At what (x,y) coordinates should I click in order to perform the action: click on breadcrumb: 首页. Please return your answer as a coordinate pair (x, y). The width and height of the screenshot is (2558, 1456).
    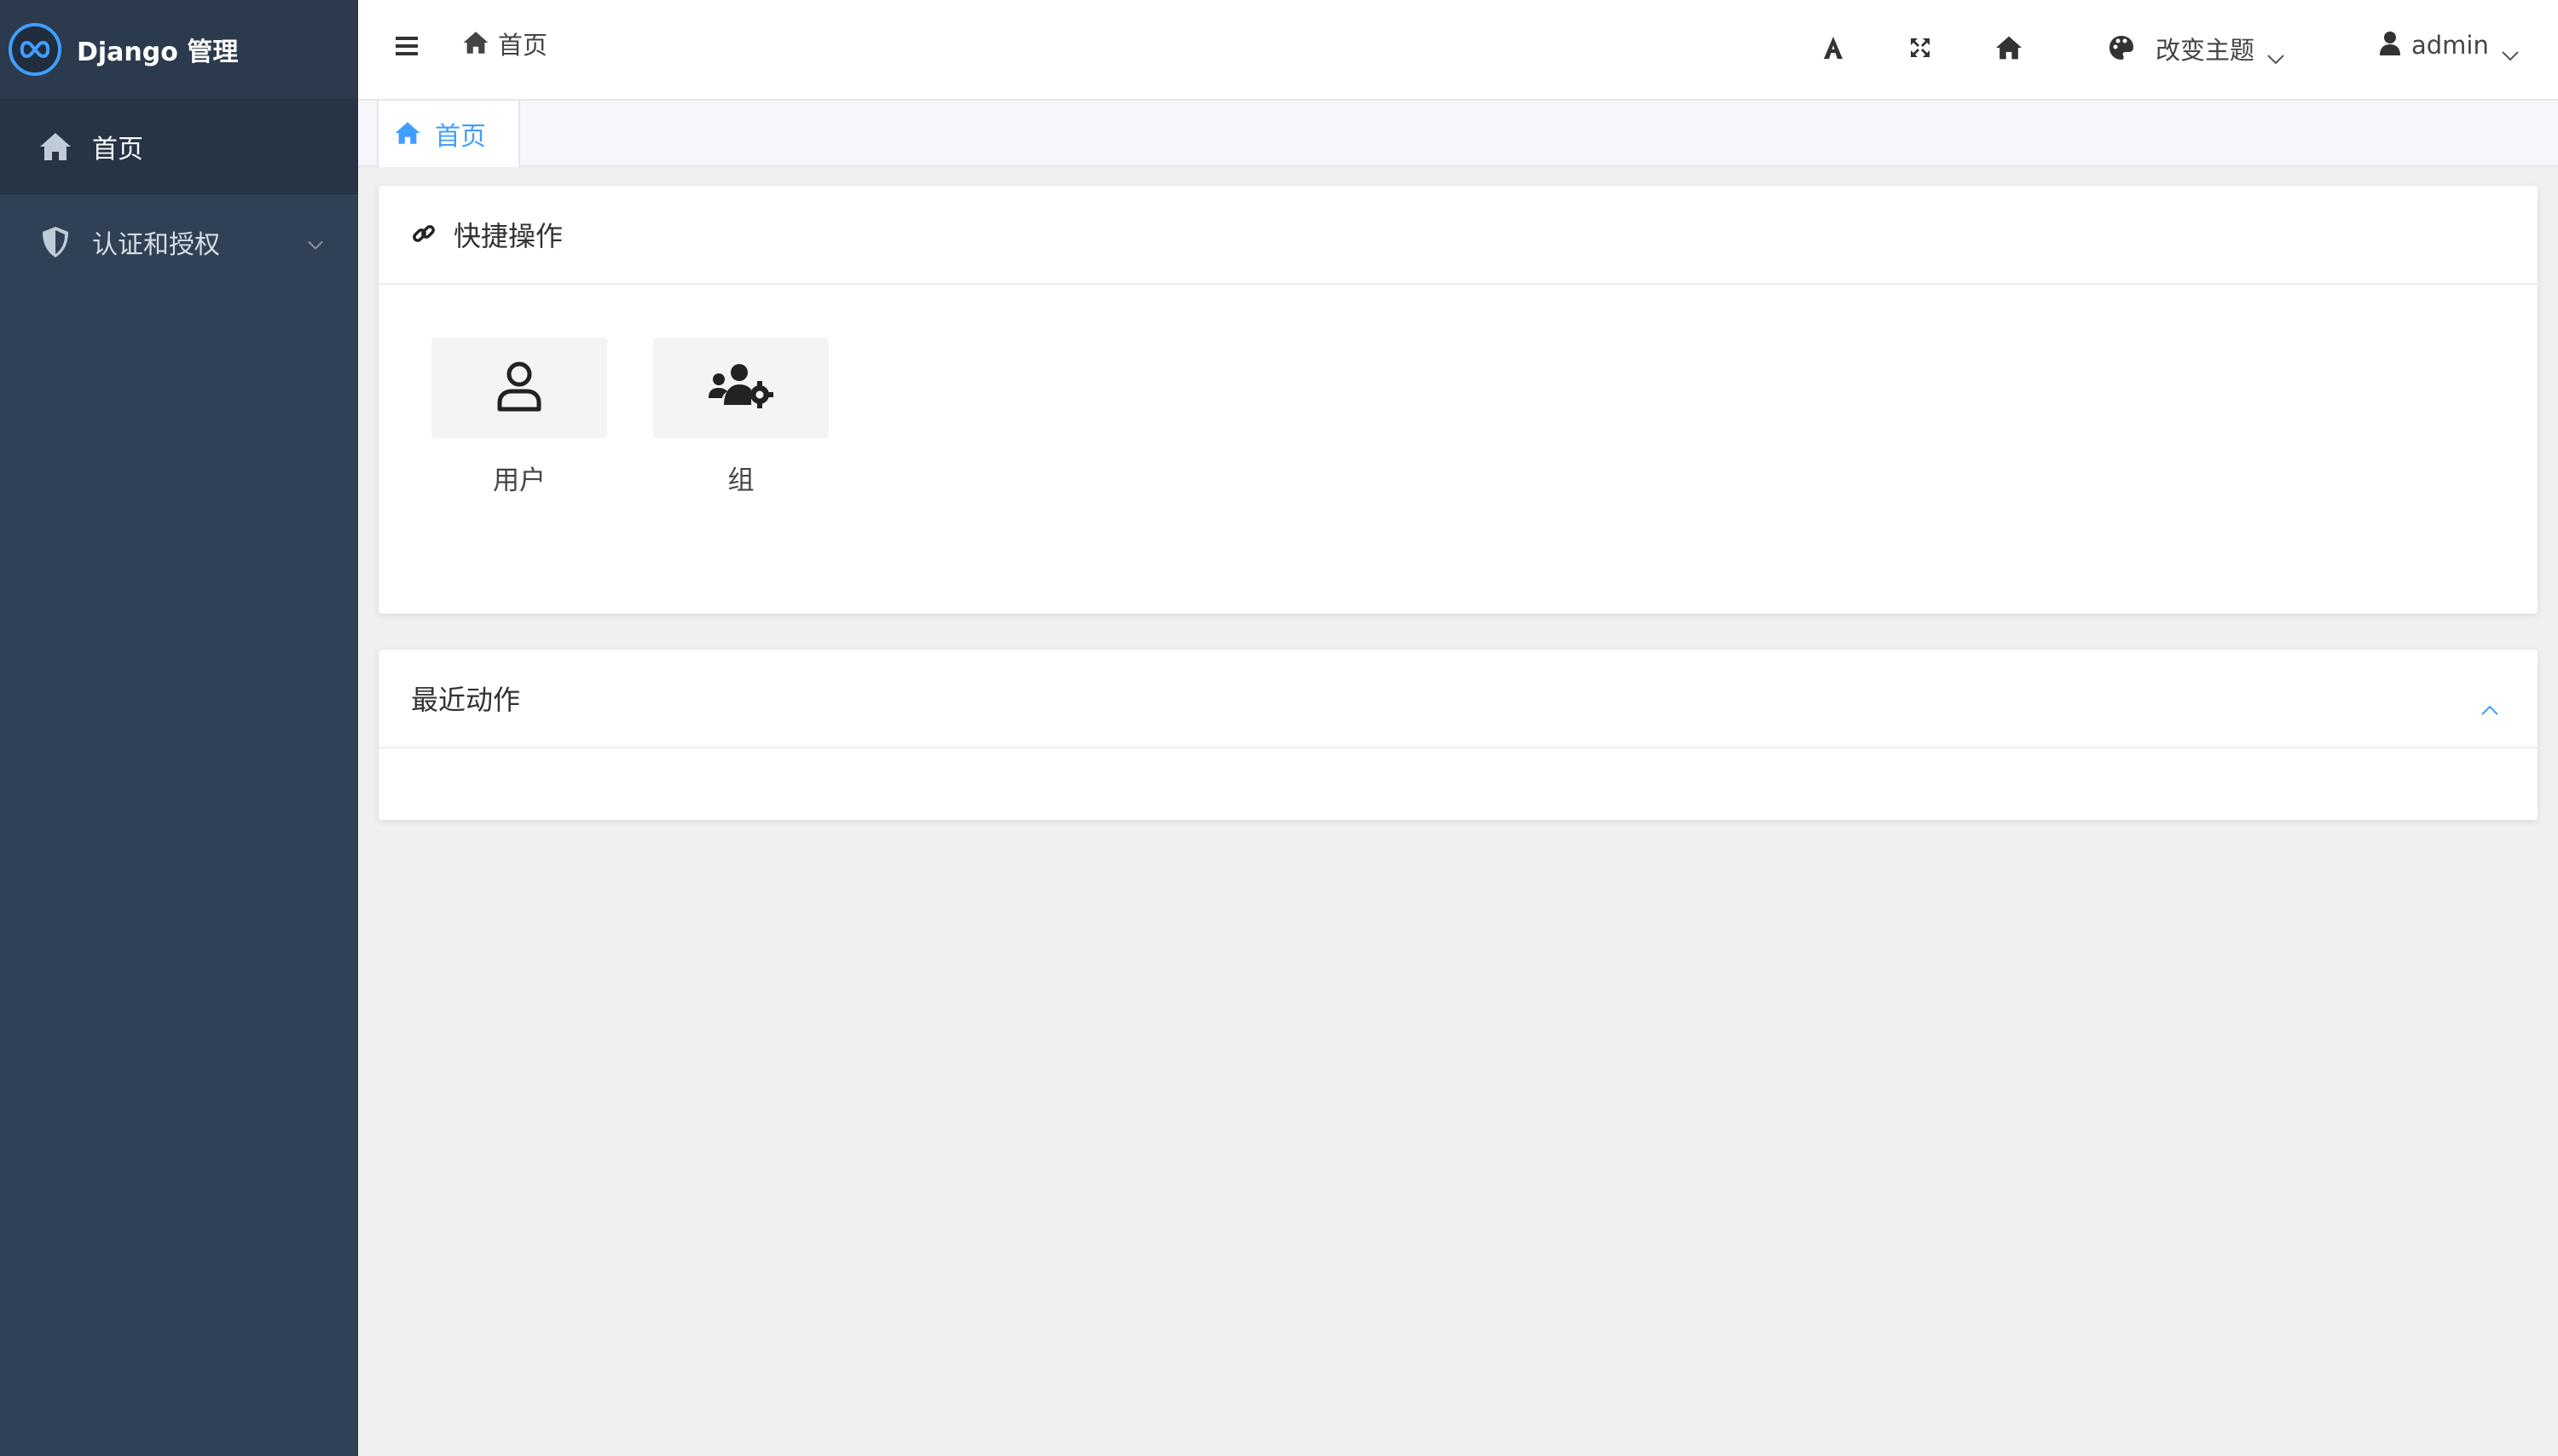
    Looking at the image, I should click on (504, 43).